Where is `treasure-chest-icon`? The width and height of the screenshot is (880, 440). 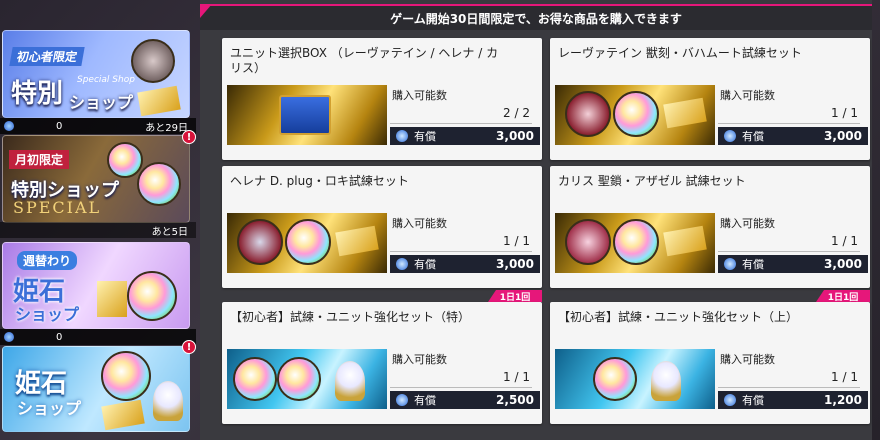 treasure-chest-icon is located at coordinates (305, 115).